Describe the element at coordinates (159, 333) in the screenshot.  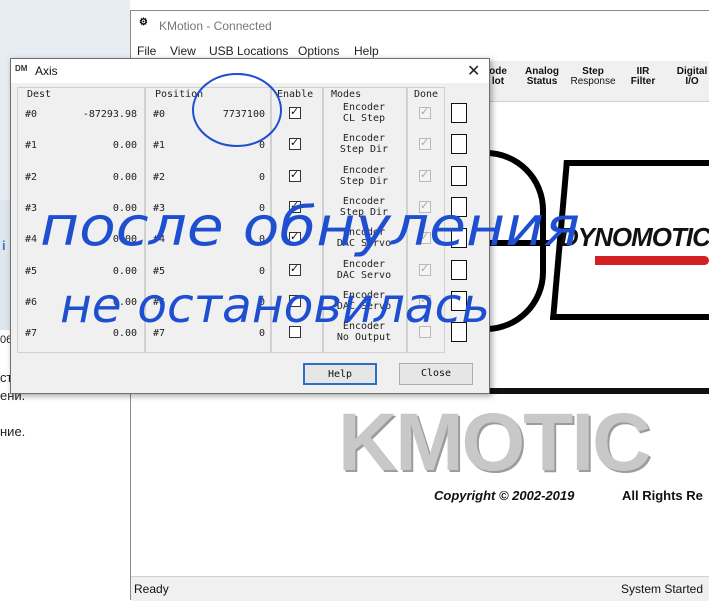
I see `position-axis-label: #7` at that location.